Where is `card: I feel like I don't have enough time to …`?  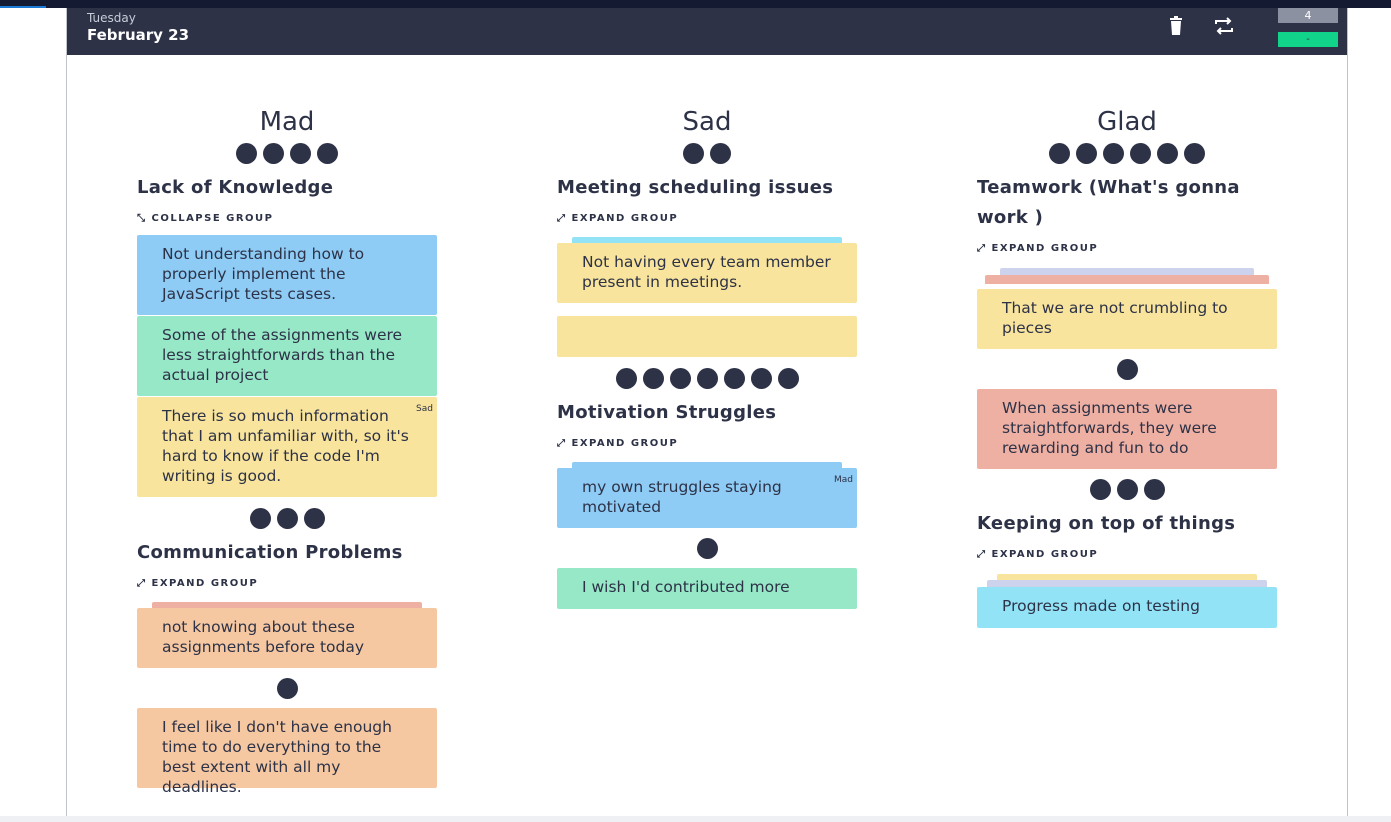
card: I feel like I don't have enough time to … is located at coordinates (287, 752).